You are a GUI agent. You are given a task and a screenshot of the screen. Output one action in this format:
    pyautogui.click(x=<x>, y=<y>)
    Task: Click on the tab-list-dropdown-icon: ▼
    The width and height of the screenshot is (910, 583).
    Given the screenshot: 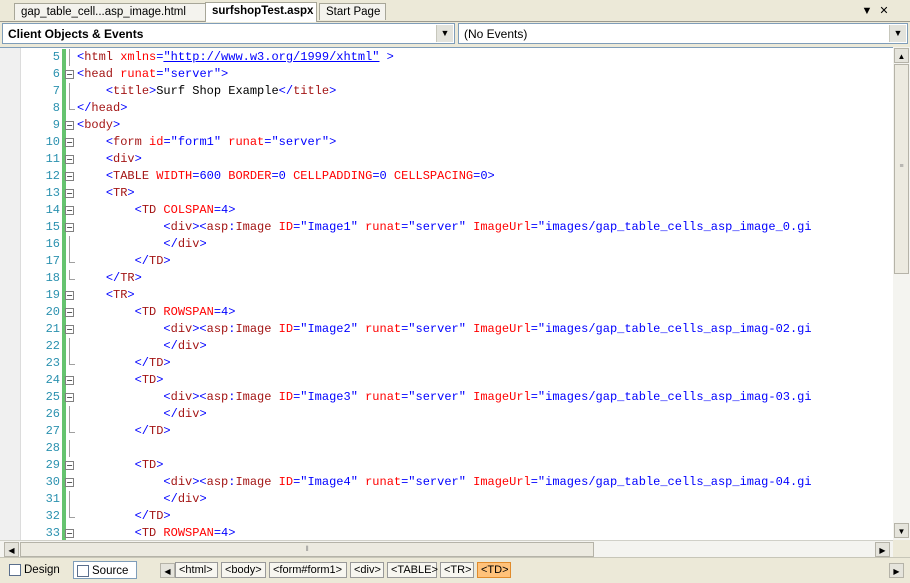 What is the action you would take?
    pyautogui.click(x=867, y=11)
    